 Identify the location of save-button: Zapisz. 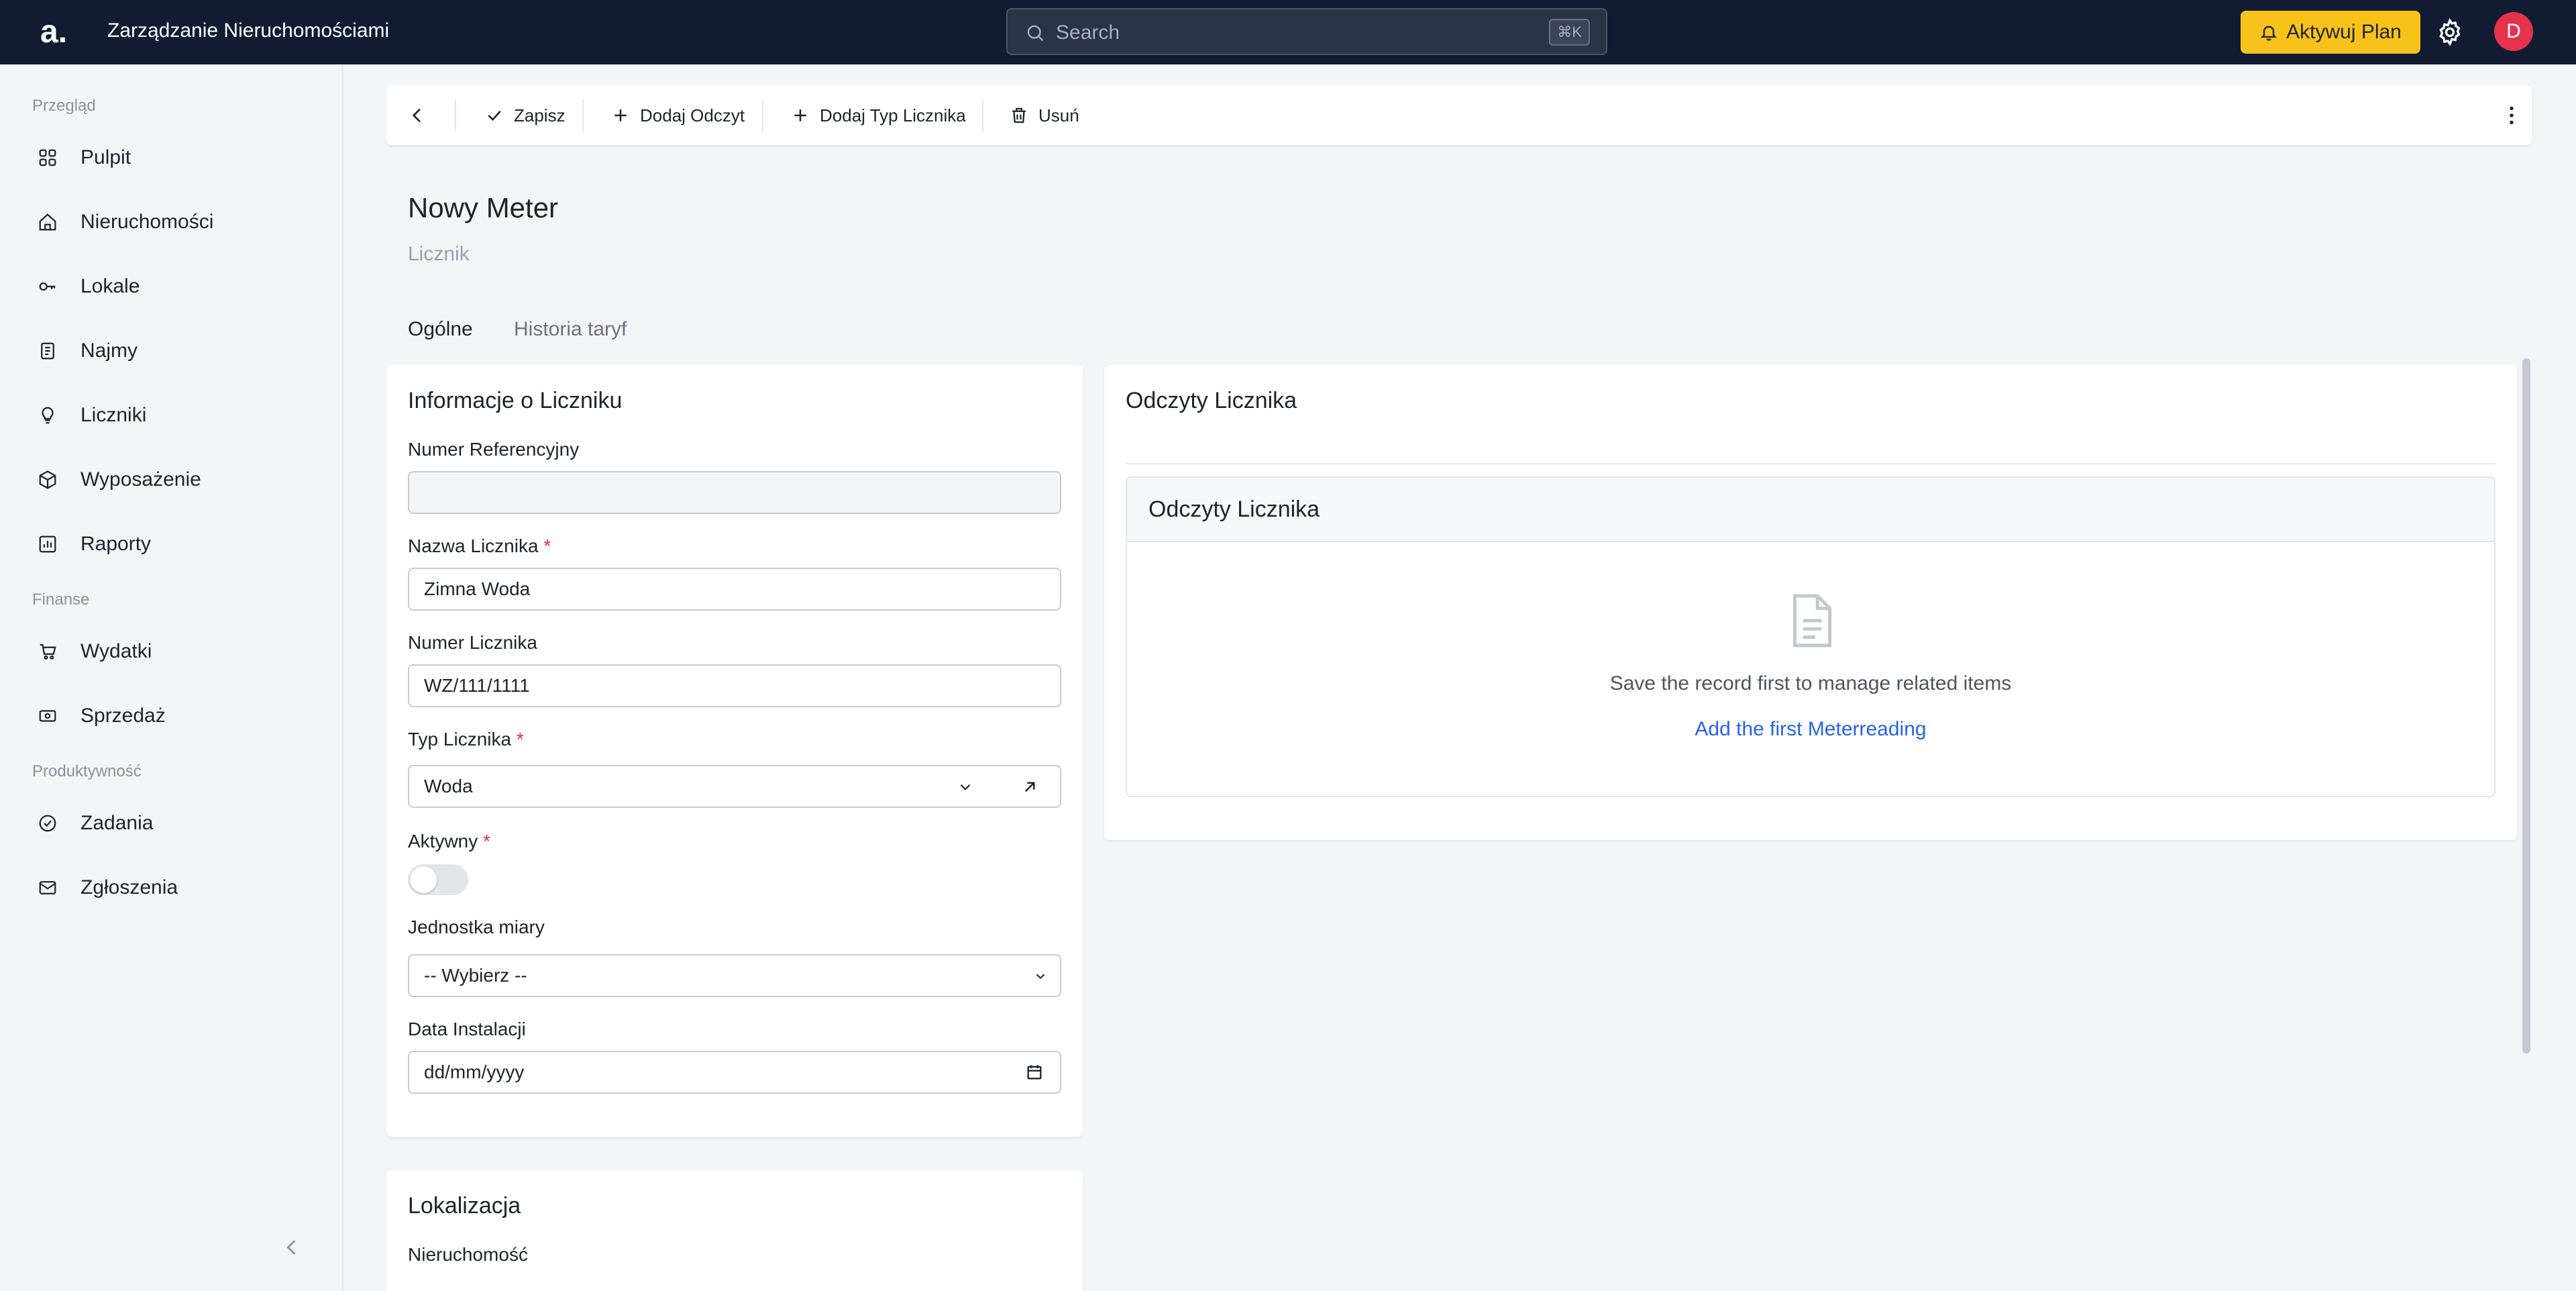
(525, 115).